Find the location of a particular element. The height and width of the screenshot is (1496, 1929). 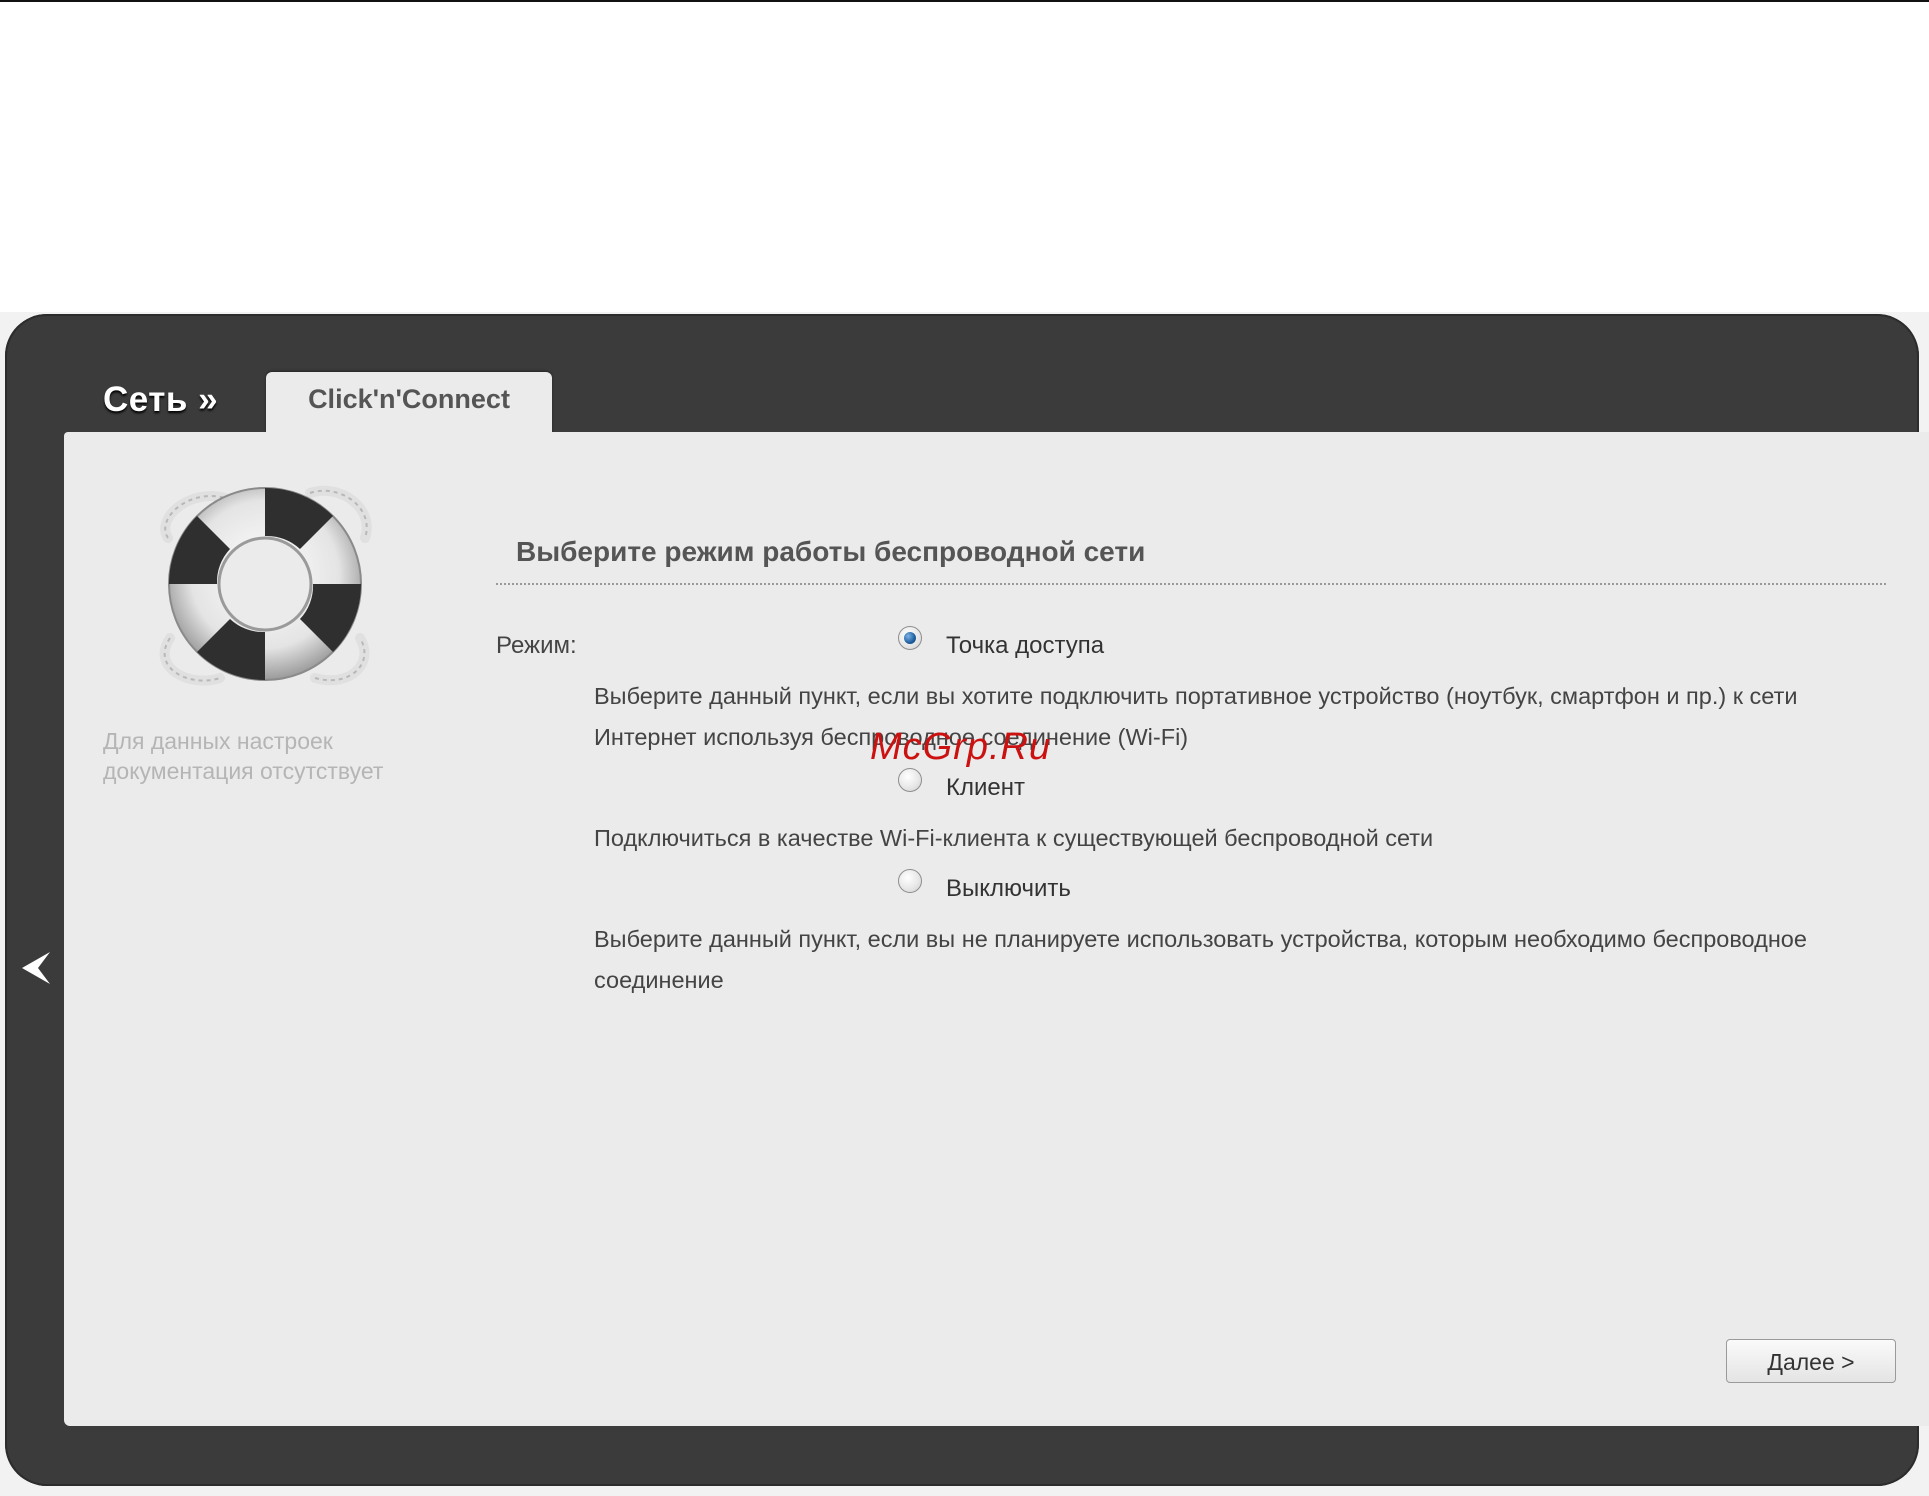

option-label-access-point: Точка доступа is located at coordinates (1025, 646).